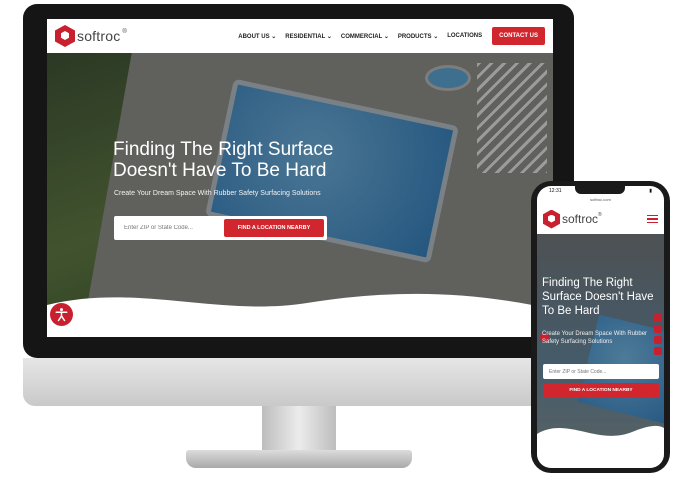  I want to click on instagram-icon, so click(658, 329).